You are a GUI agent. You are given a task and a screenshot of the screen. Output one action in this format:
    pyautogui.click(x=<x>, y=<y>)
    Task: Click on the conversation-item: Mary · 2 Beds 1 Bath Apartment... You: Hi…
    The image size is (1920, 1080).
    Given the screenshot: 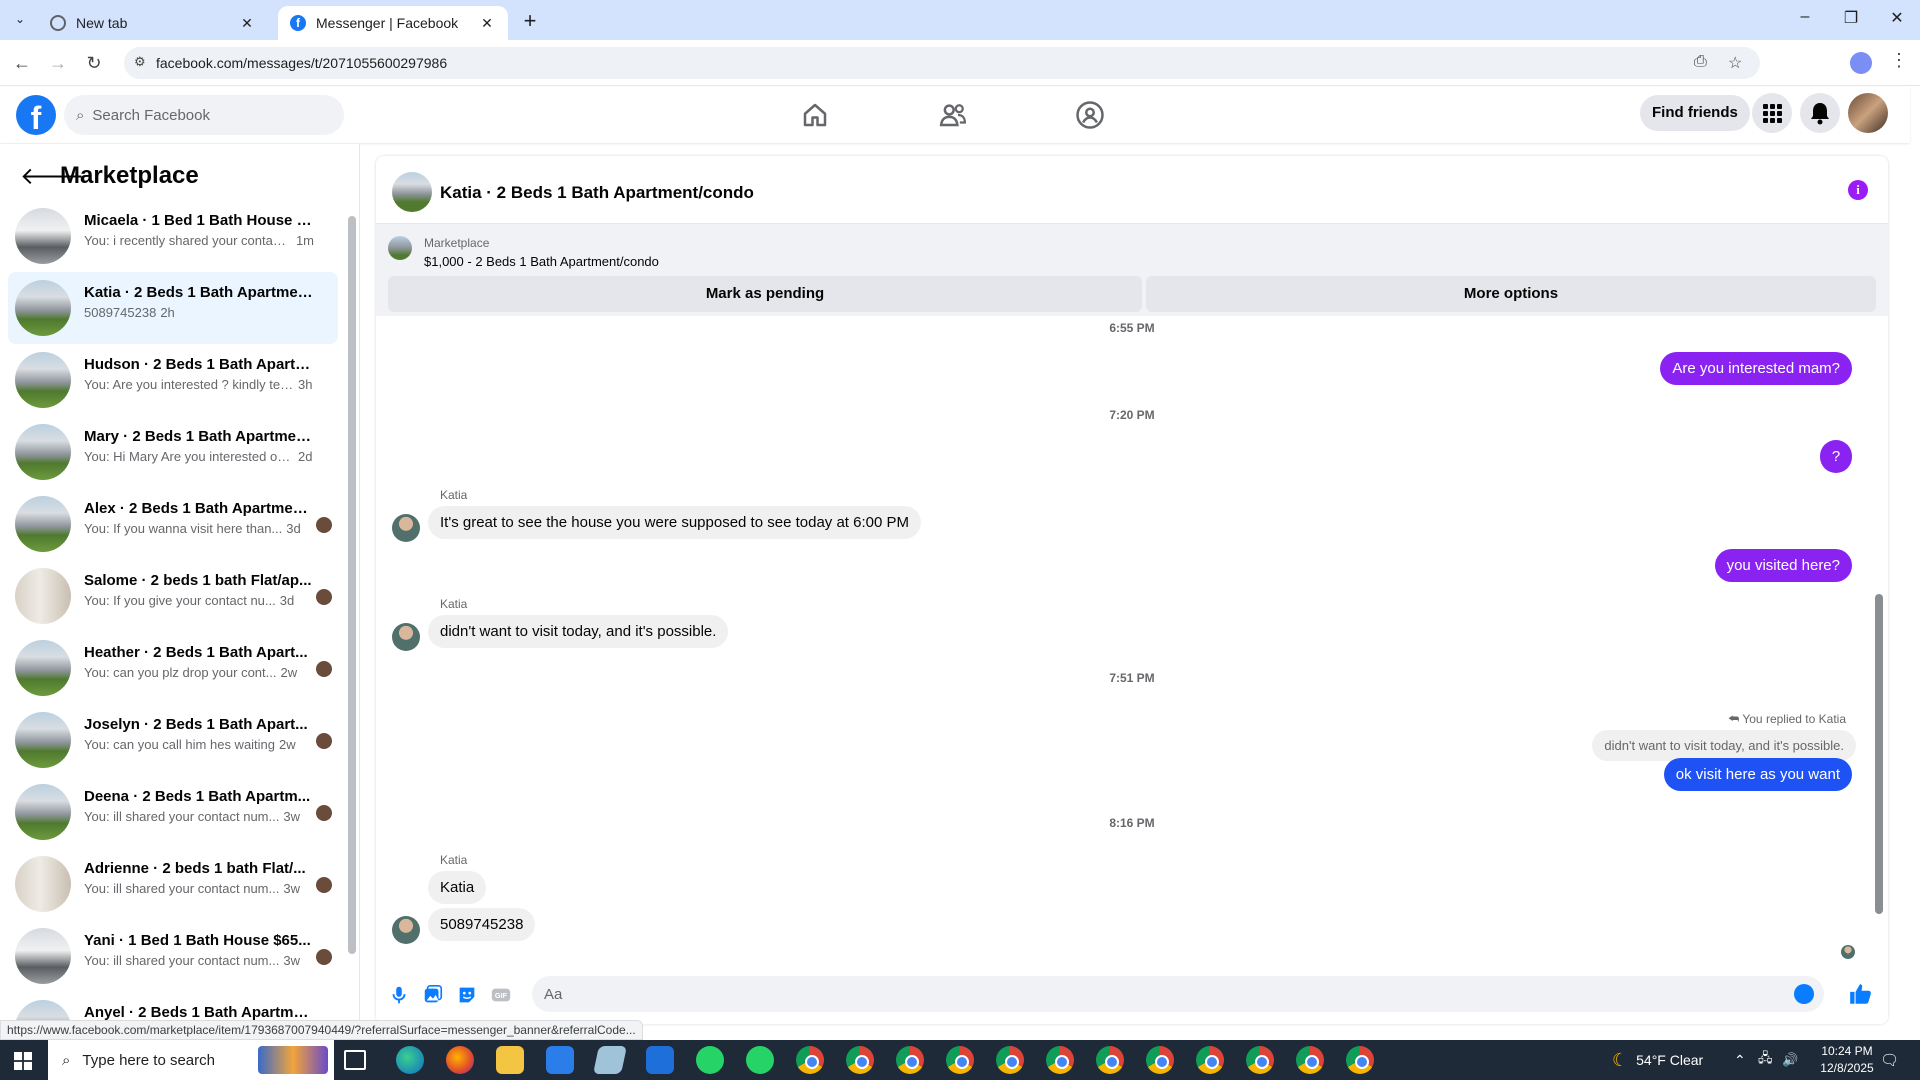 What is the action you would take?
    pyautogui.click(x=173, y=452)
    